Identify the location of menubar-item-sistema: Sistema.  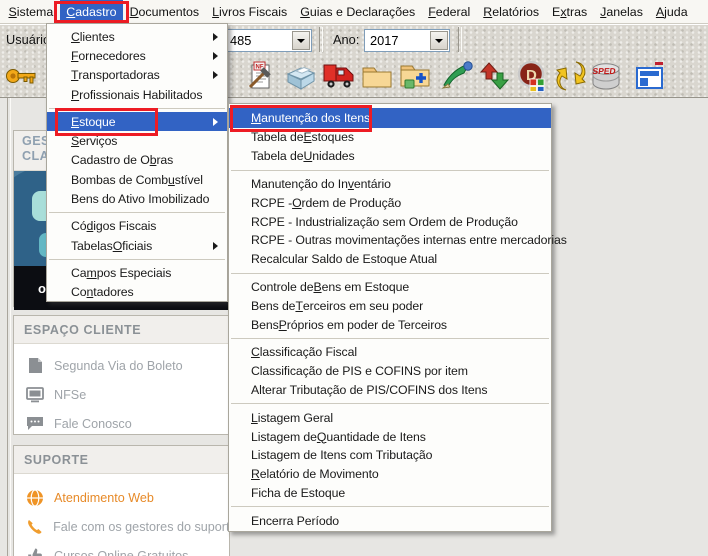
(31, 11).